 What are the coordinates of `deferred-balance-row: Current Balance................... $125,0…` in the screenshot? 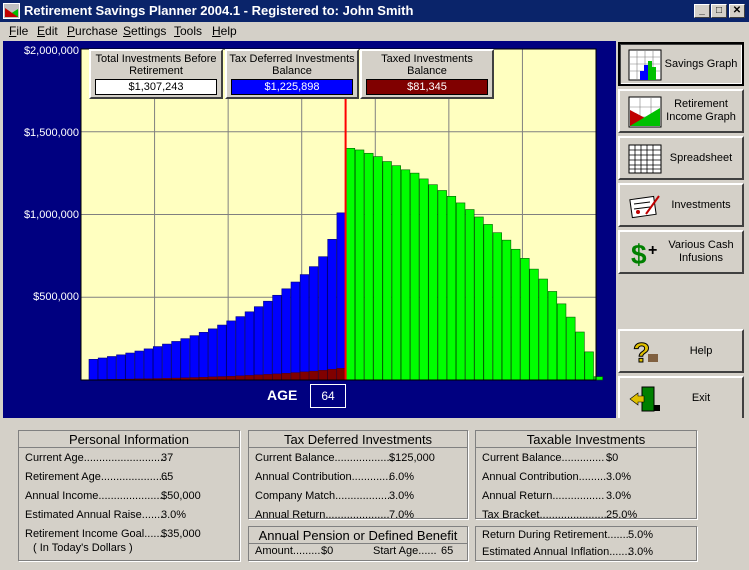 It's located at (345, 458).